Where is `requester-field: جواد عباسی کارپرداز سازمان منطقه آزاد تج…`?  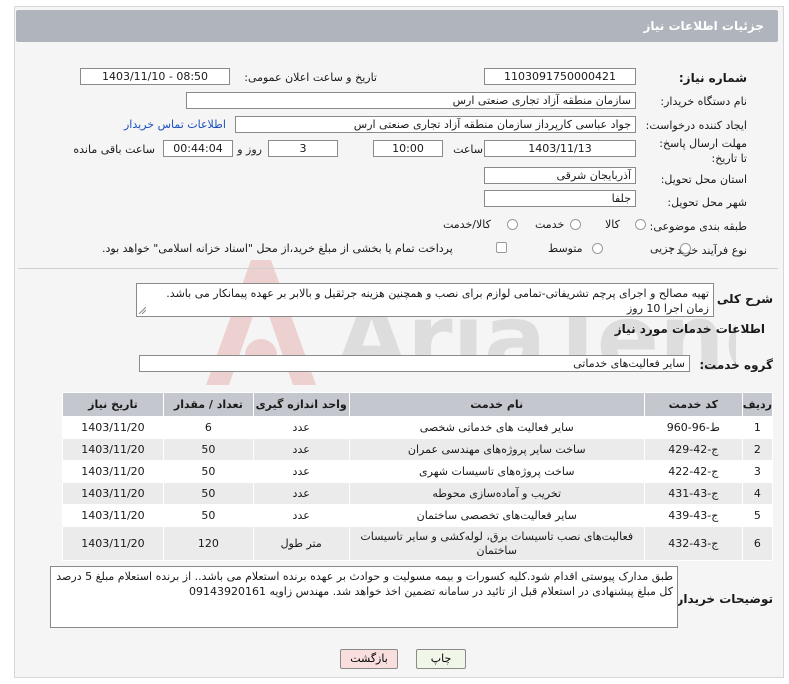 requester-field: جواد عباسی کارپرداز سازمان منطقه آزاد تج… is located at coordinates (435, 124).